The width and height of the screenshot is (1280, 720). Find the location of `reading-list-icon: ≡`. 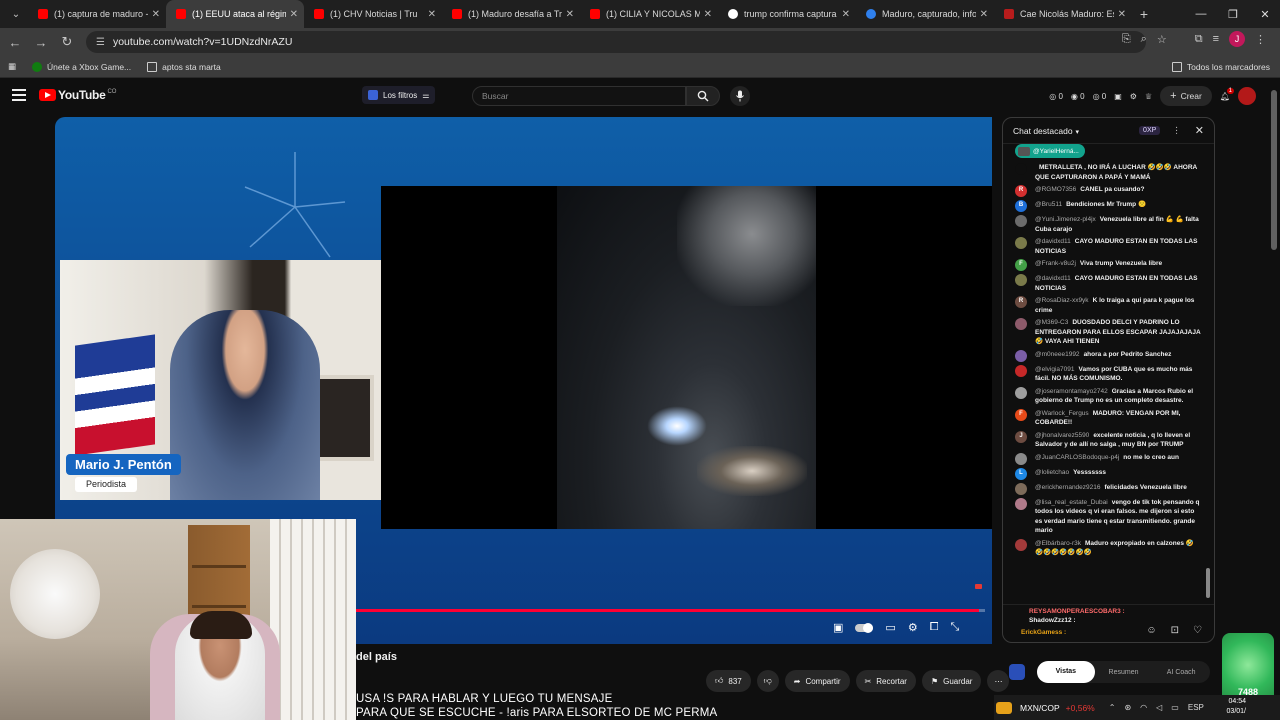

reading-list-icon: ≡ is located at coordinates (1216, 39).